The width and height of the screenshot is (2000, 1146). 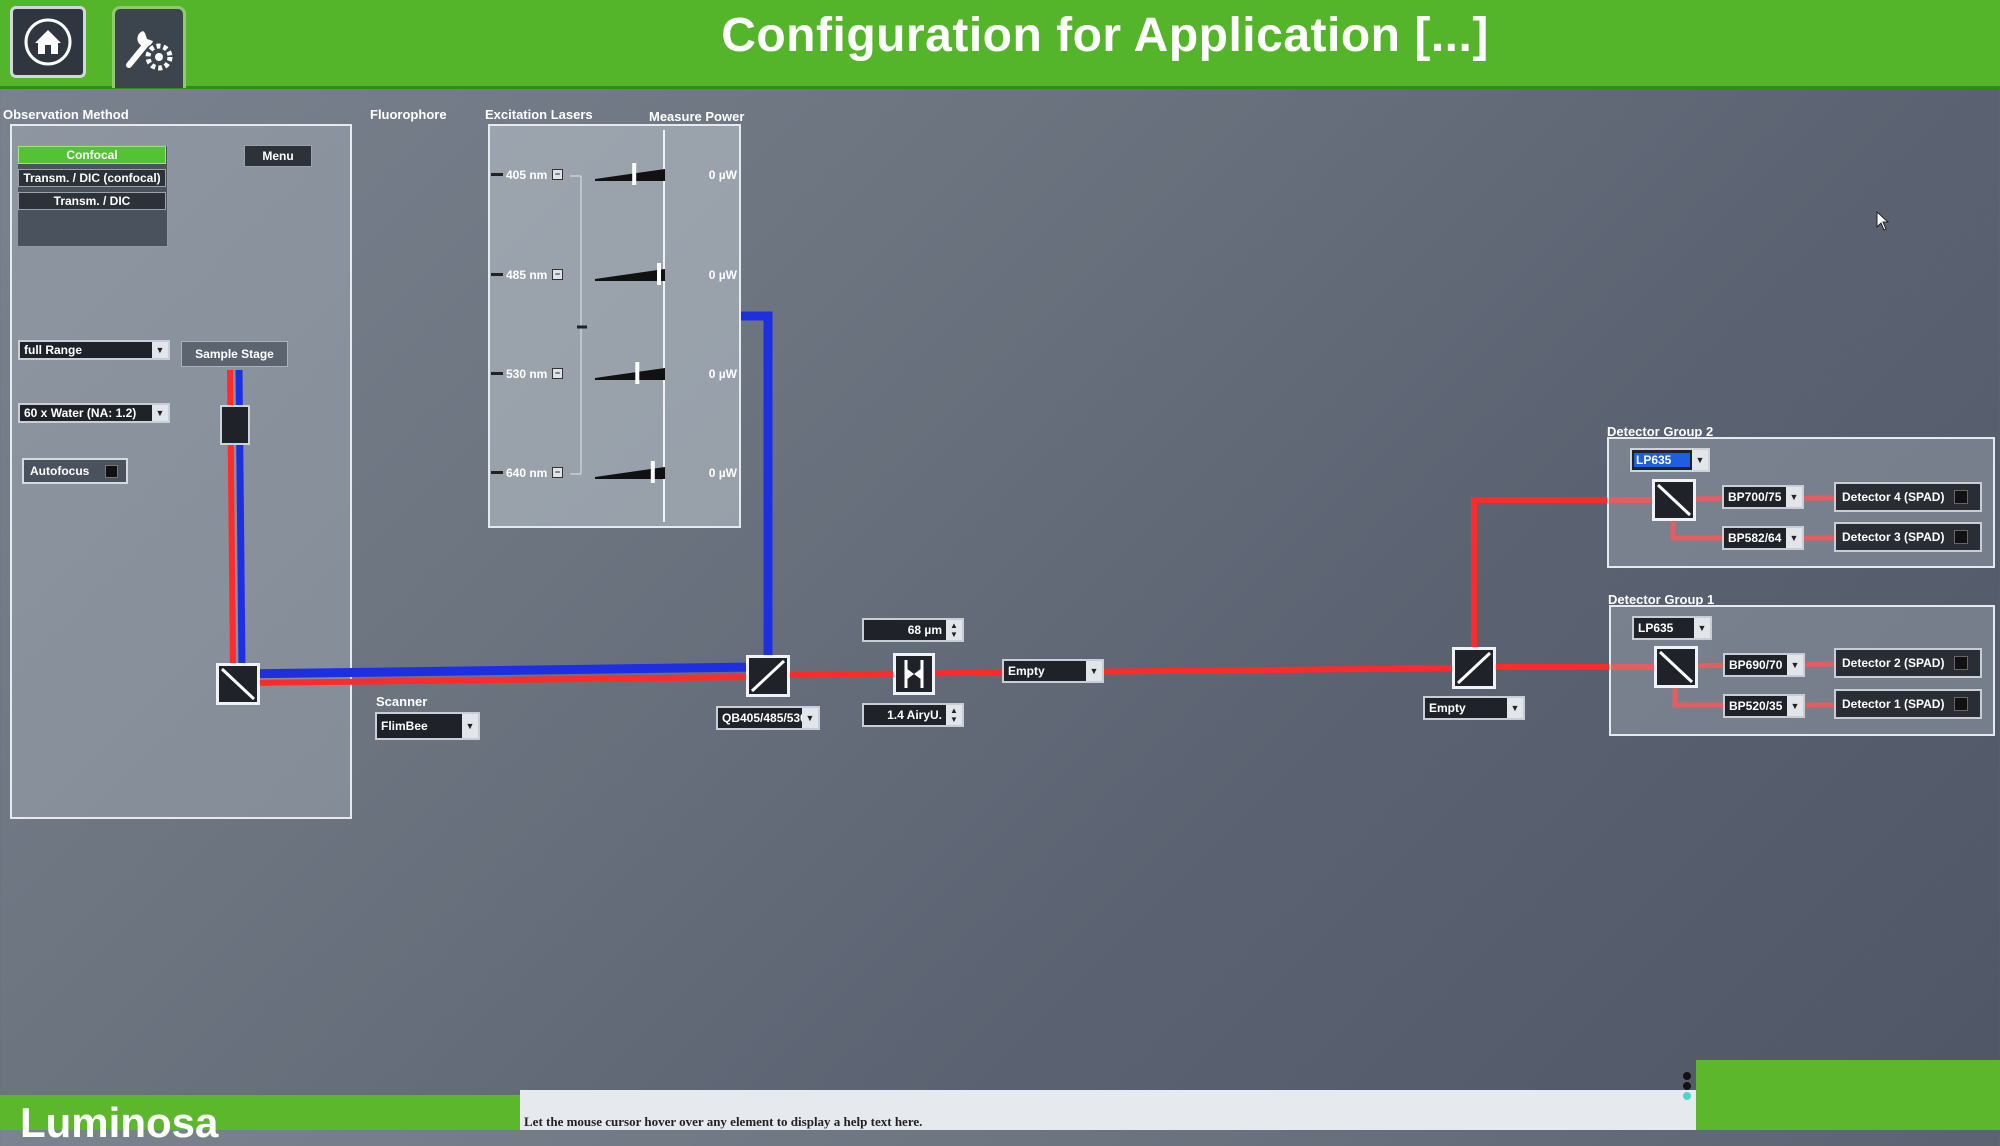 I want to click on splitter-select: Empty ▼, so click(x=1474, y=708).